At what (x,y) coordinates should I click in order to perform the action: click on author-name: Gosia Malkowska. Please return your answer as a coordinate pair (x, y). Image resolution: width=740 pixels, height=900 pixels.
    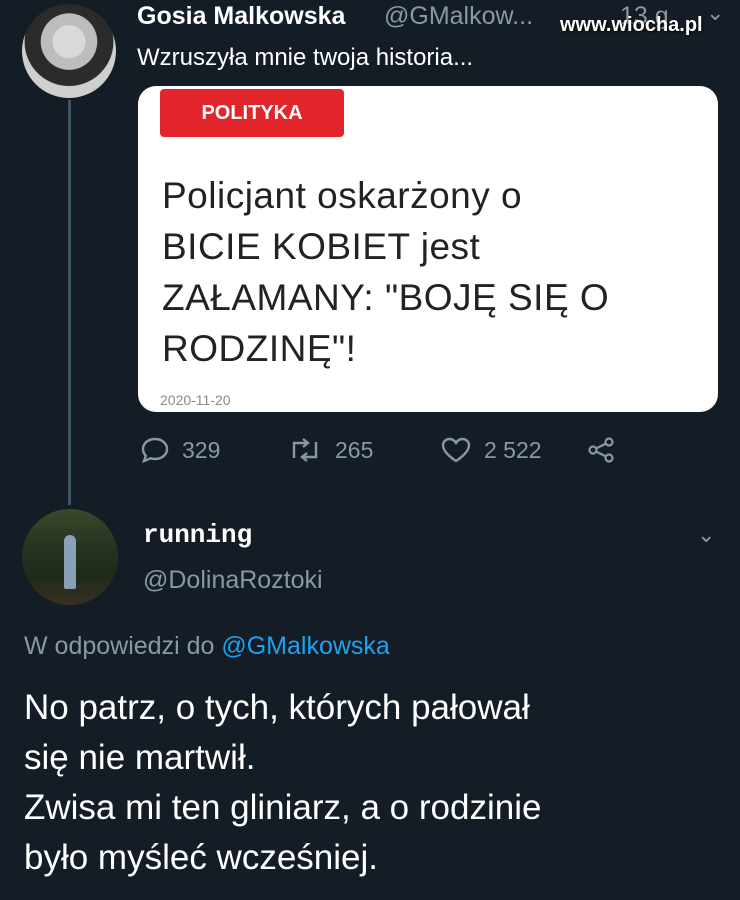
    Looking at the image, I should click on (241, 16).